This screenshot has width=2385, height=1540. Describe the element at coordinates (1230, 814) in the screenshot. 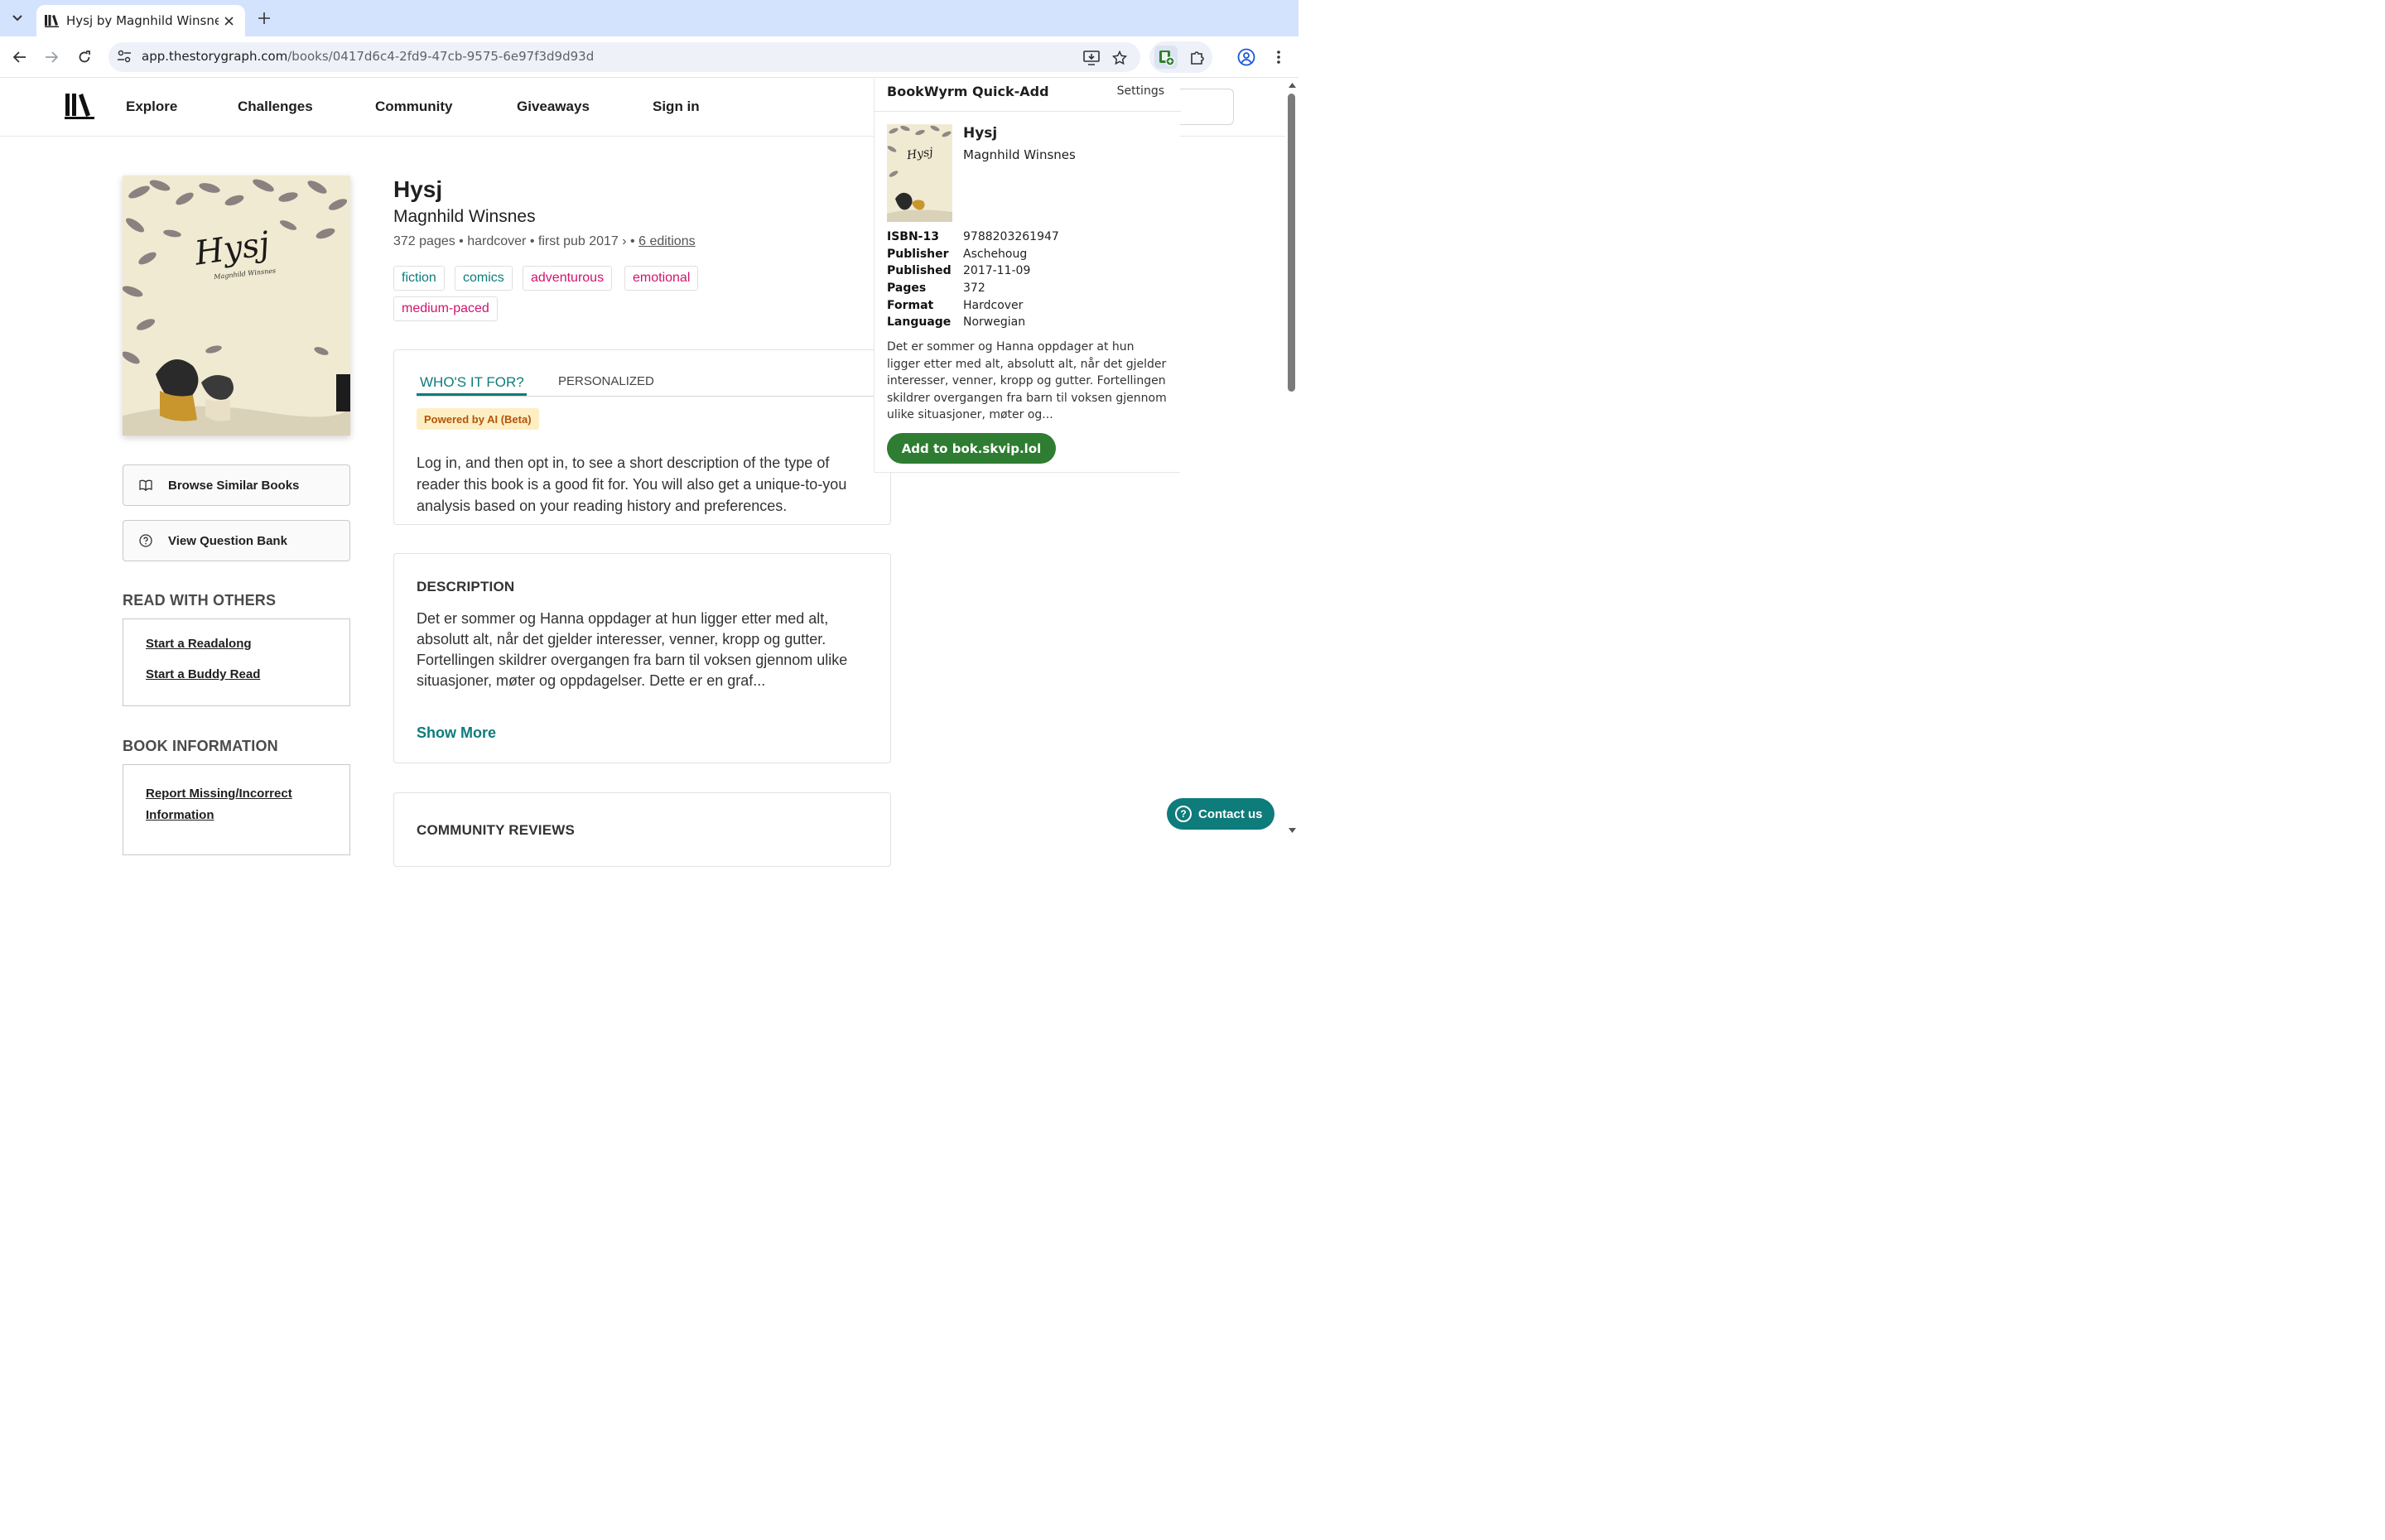

I see `contact-us-label: Contact us` at that location.